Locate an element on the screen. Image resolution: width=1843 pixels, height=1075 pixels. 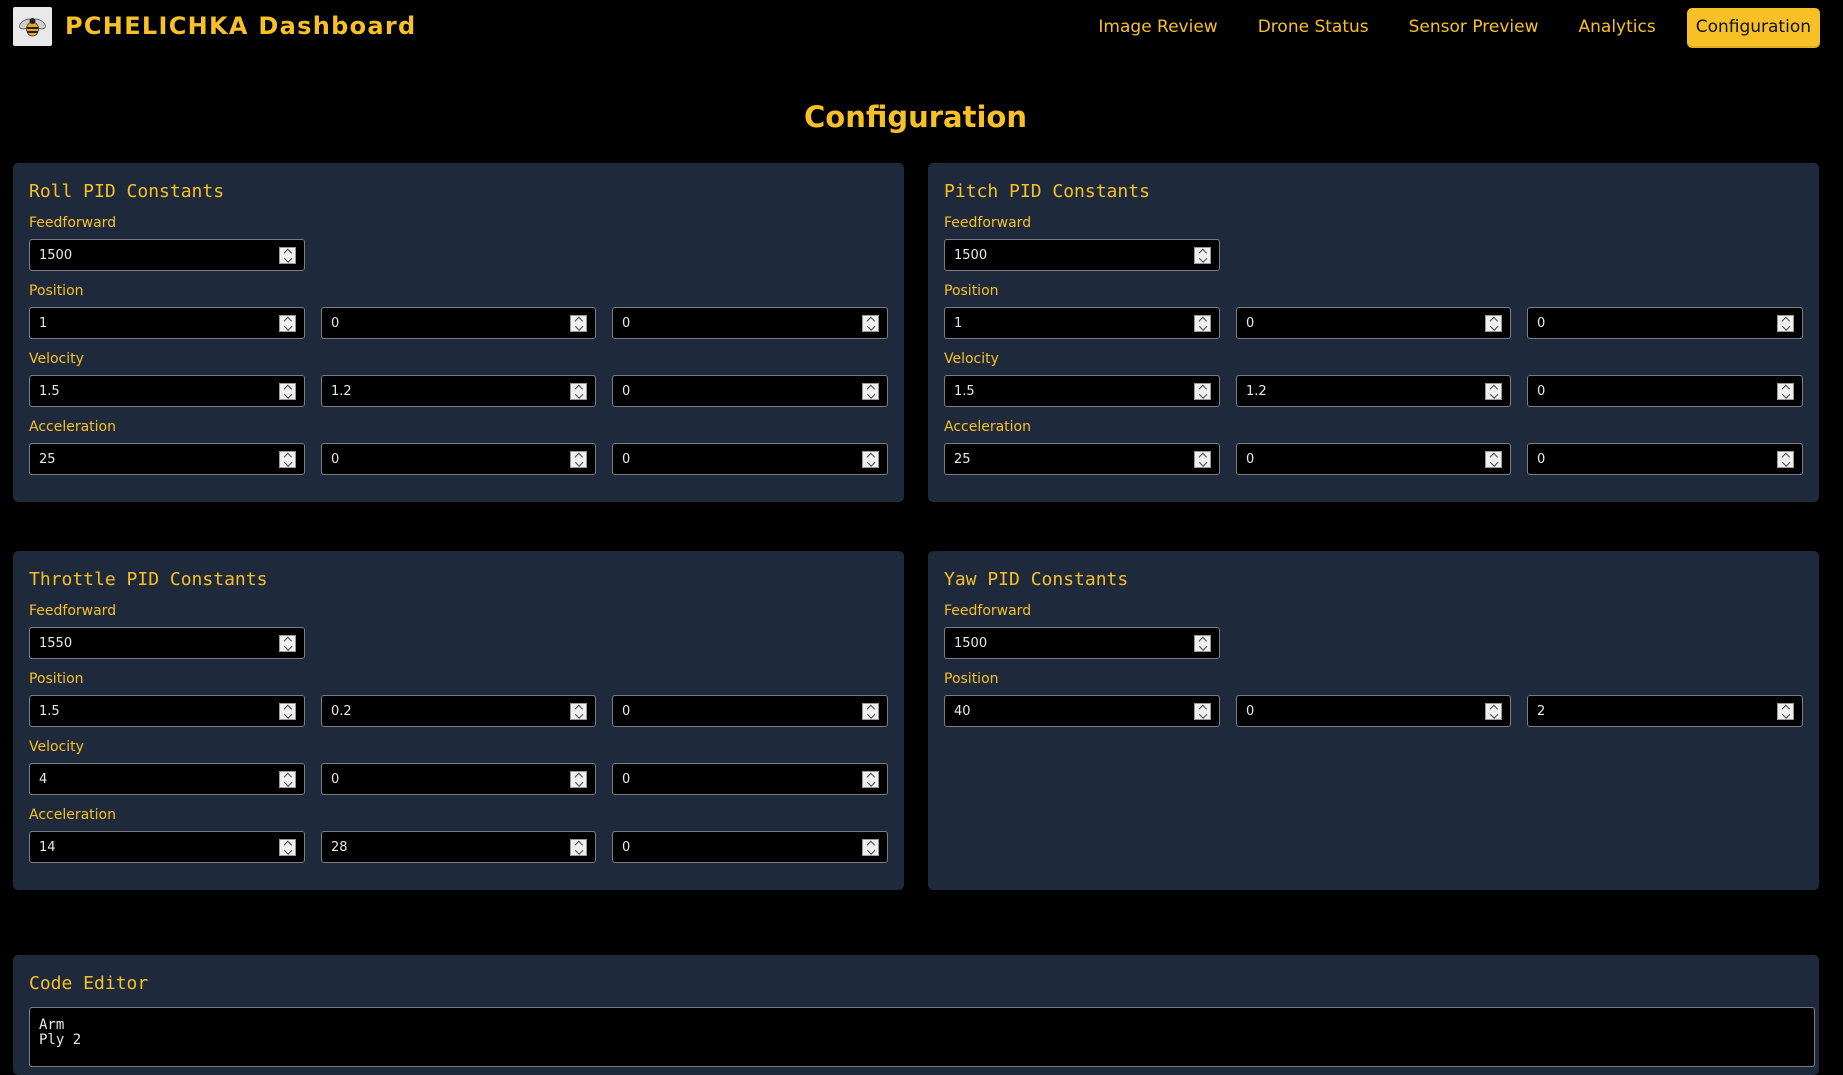
throttle-acceleration-i-input is located at coordinates (458, 847).